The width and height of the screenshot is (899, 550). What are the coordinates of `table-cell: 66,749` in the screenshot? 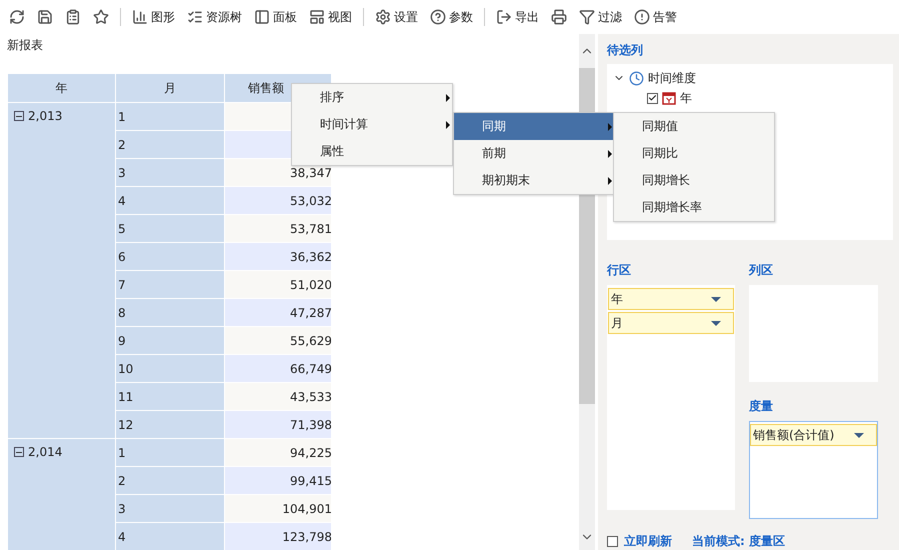 It's located at (278, 368).